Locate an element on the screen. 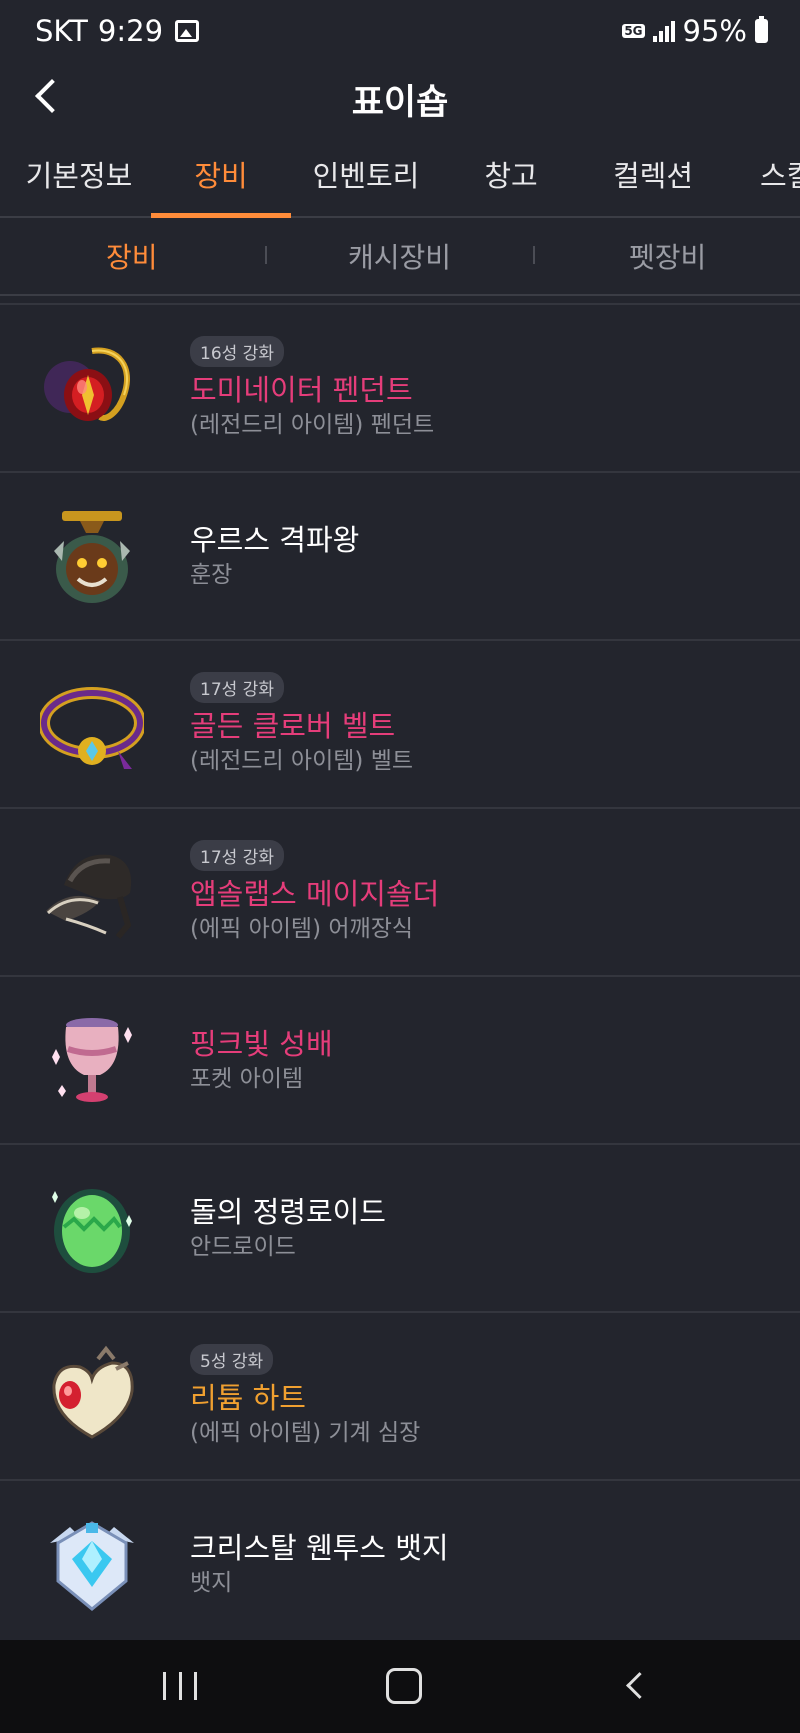 Image resolution: width=800 pixels, height=1733 pixels. heart-icon is located at coordinates (93, 1392).